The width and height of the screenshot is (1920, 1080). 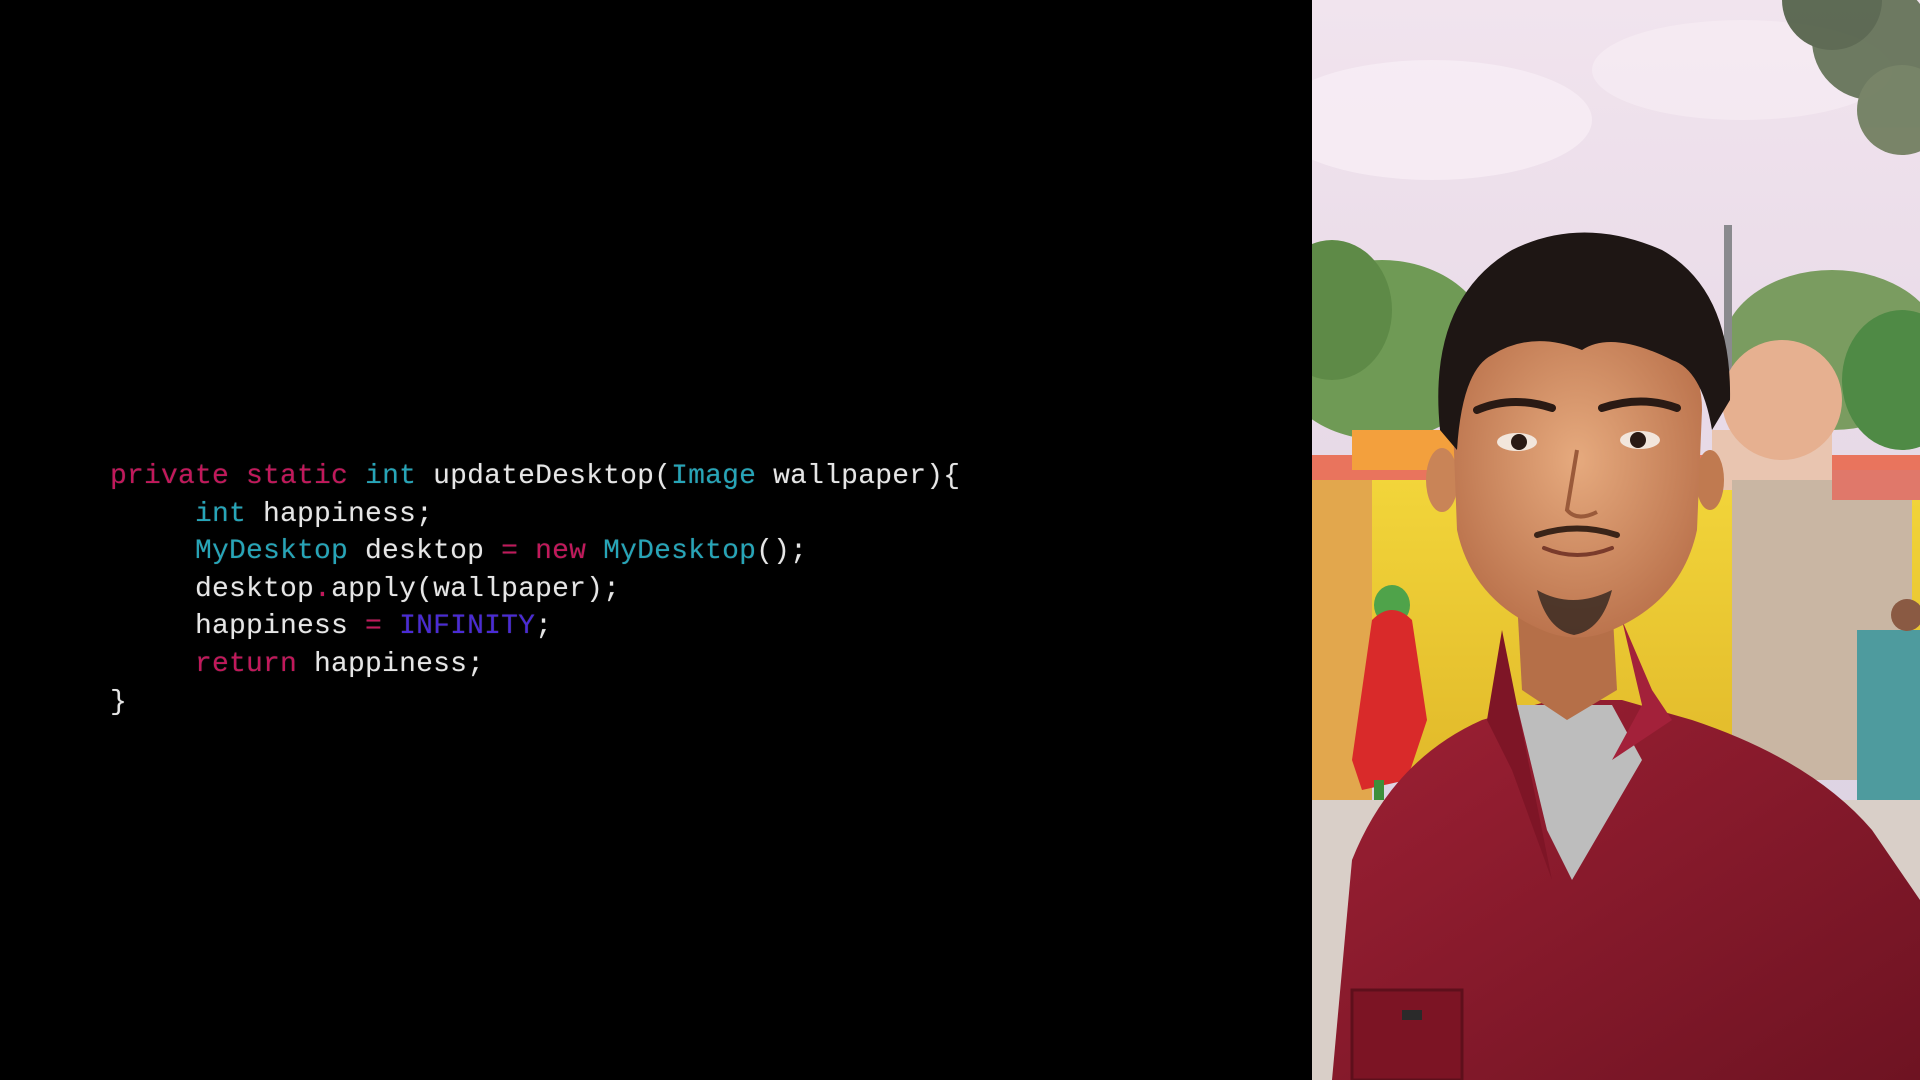 What do you see at coordinates (1442, 480) in the screenshot?
I see `ear-left` at bounding box center [1442, 480].